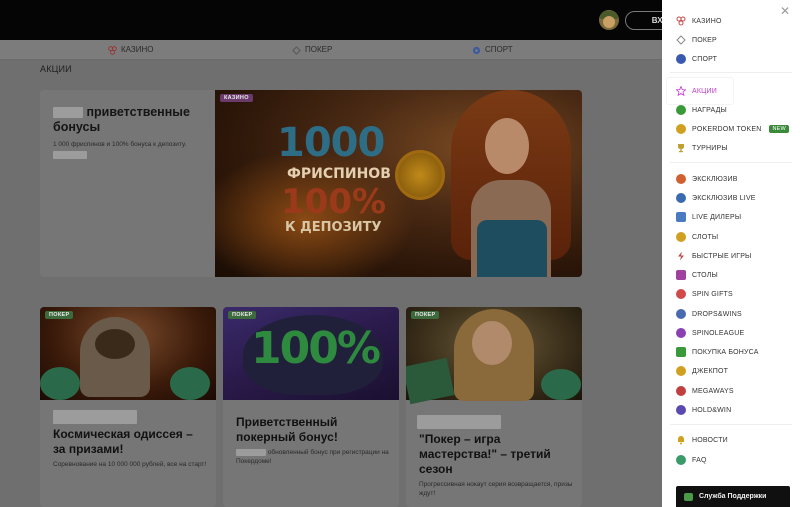  What do you see at coordinates (681, 148) in the screenshot?
I see `trophy-icon` at bounding box center [681, 148].